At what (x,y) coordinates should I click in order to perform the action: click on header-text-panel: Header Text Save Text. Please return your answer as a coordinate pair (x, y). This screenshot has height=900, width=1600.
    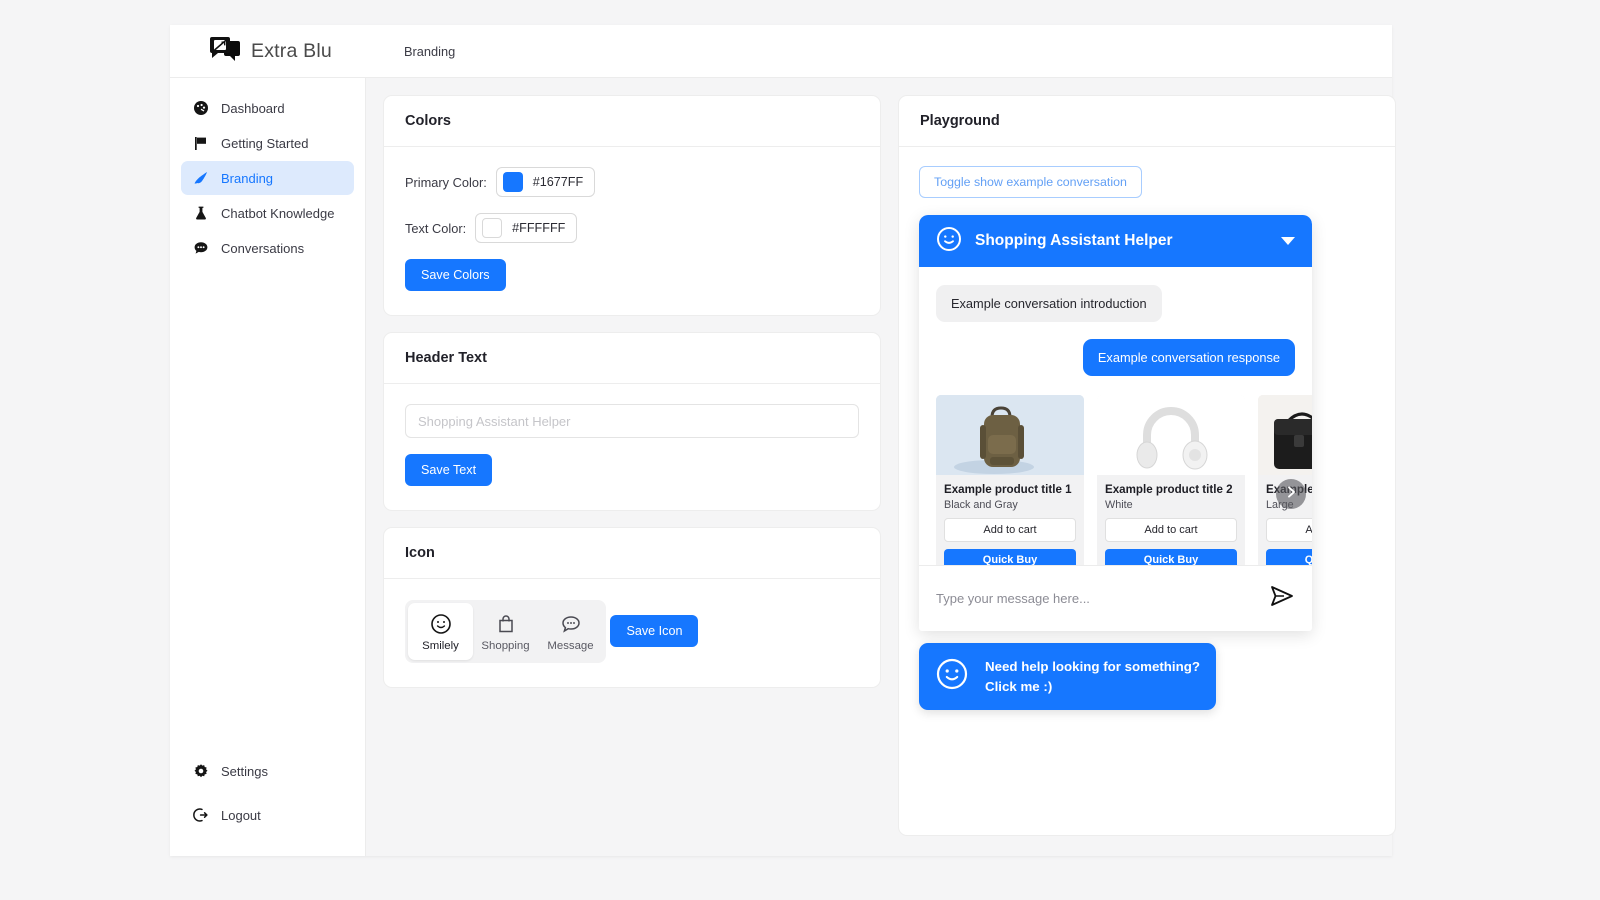
    Looking at the image, I should click on (632, 421).